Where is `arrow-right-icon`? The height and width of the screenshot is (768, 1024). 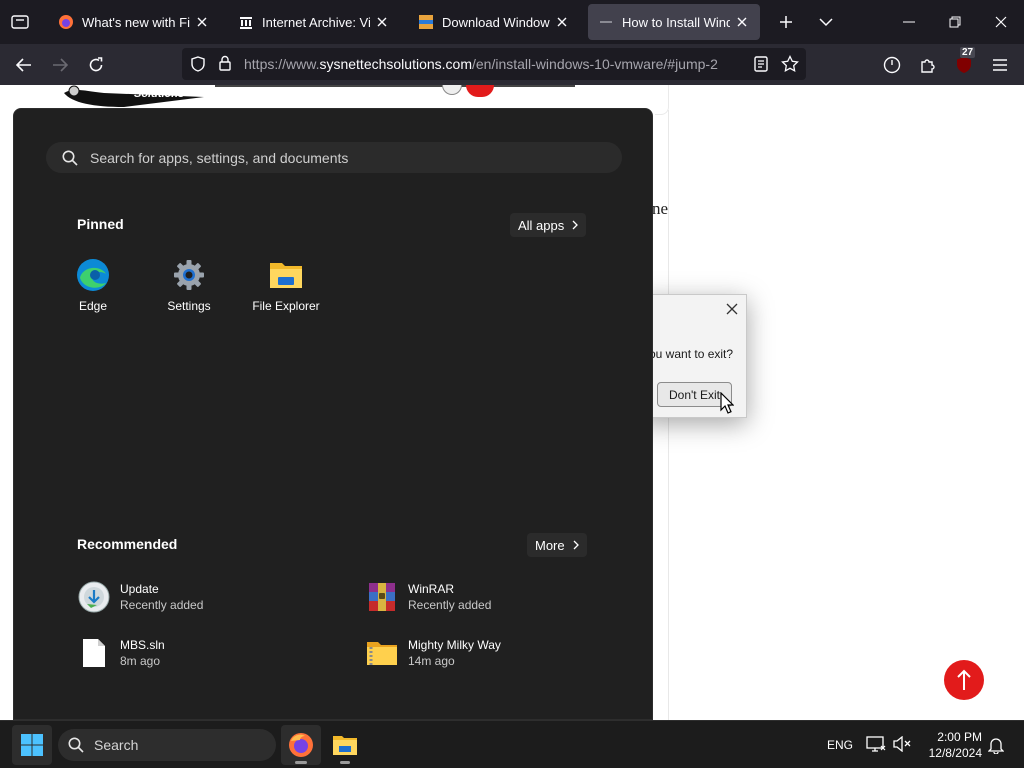 arrow-right-icon is located at coordinates (60, 65).